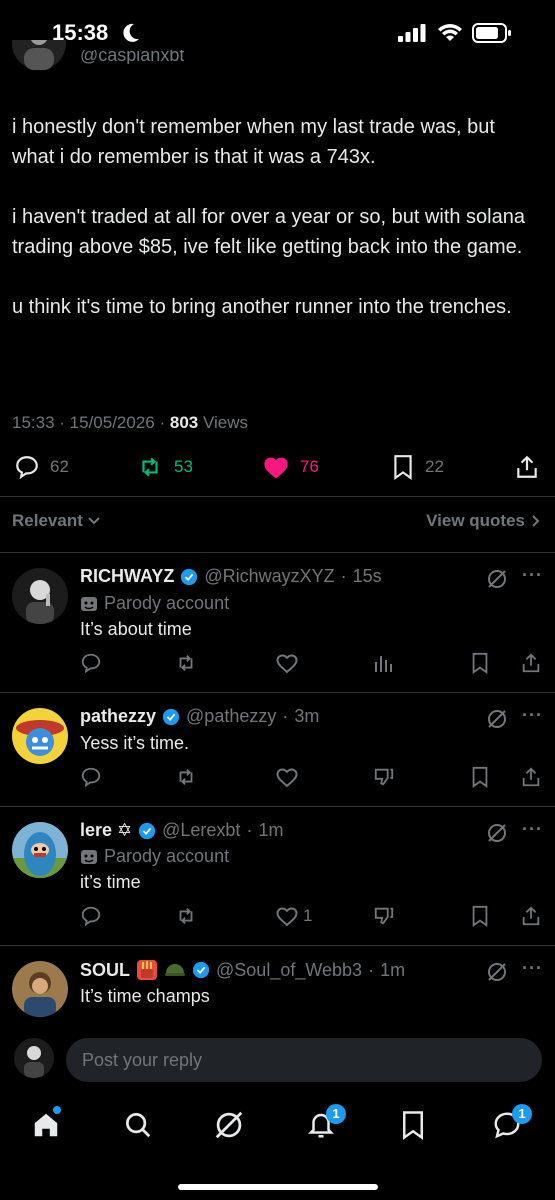 The image size is (555, 1200). What do you see at coordinates (225, 422) in the screenshot?
I see `views-label: Views` at bounding box center [225, 422].